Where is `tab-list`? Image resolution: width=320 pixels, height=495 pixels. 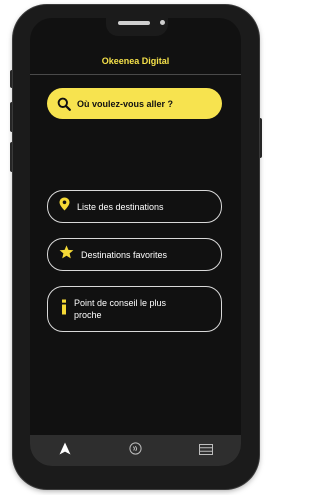 tab-list is located at coordinates (206, 451).